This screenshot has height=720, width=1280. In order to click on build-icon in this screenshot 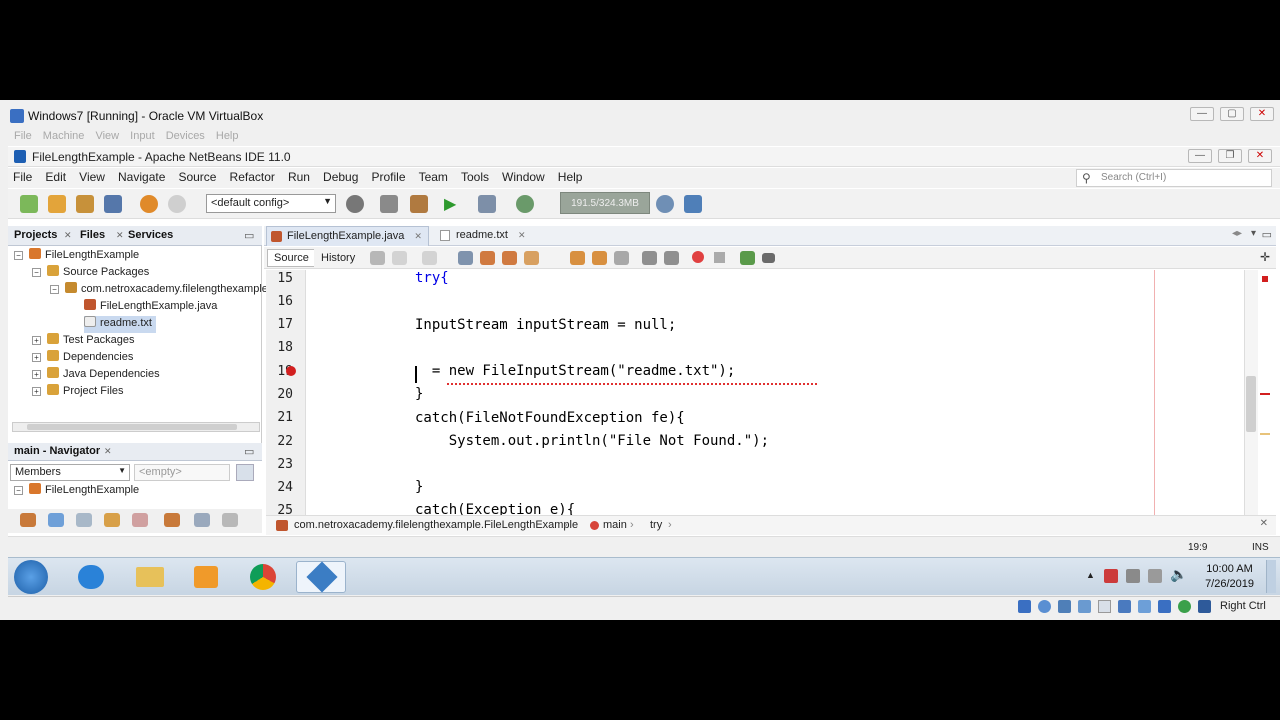, I will do `click(389, 204)`.